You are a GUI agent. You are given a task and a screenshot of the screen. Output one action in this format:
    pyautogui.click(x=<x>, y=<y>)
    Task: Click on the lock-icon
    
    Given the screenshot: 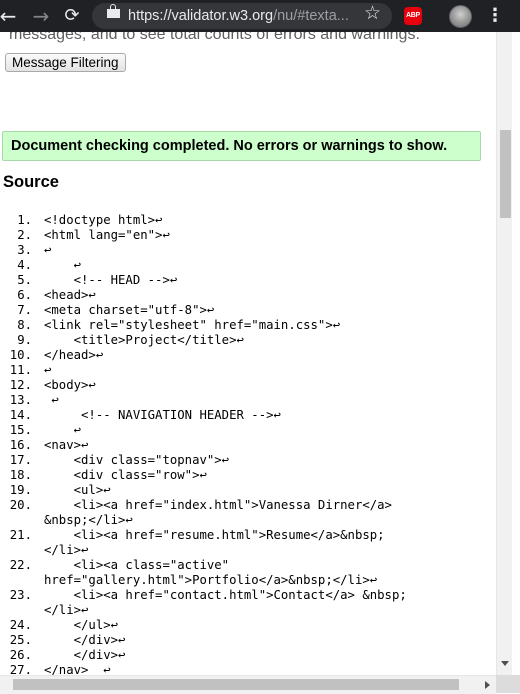 What is the action you would take?
    pyautogui.click(x=113, y=11)
    